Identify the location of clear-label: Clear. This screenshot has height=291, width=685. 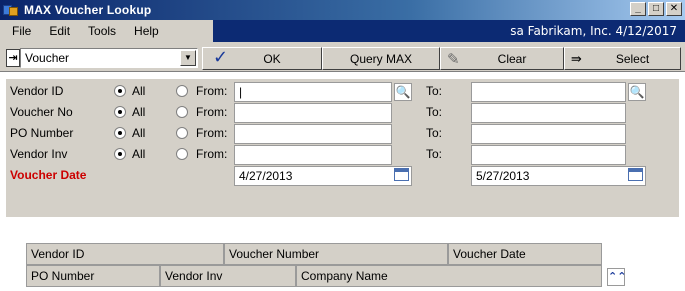
(512, 58).